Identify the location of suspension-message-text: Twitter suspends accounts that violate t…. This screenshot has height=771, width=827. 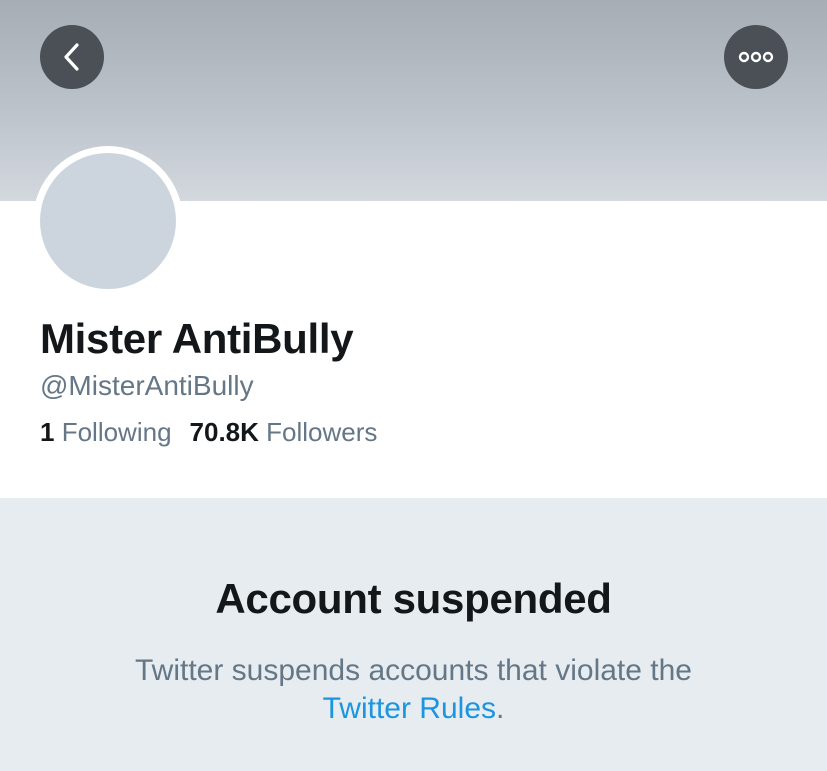
(413, 670).